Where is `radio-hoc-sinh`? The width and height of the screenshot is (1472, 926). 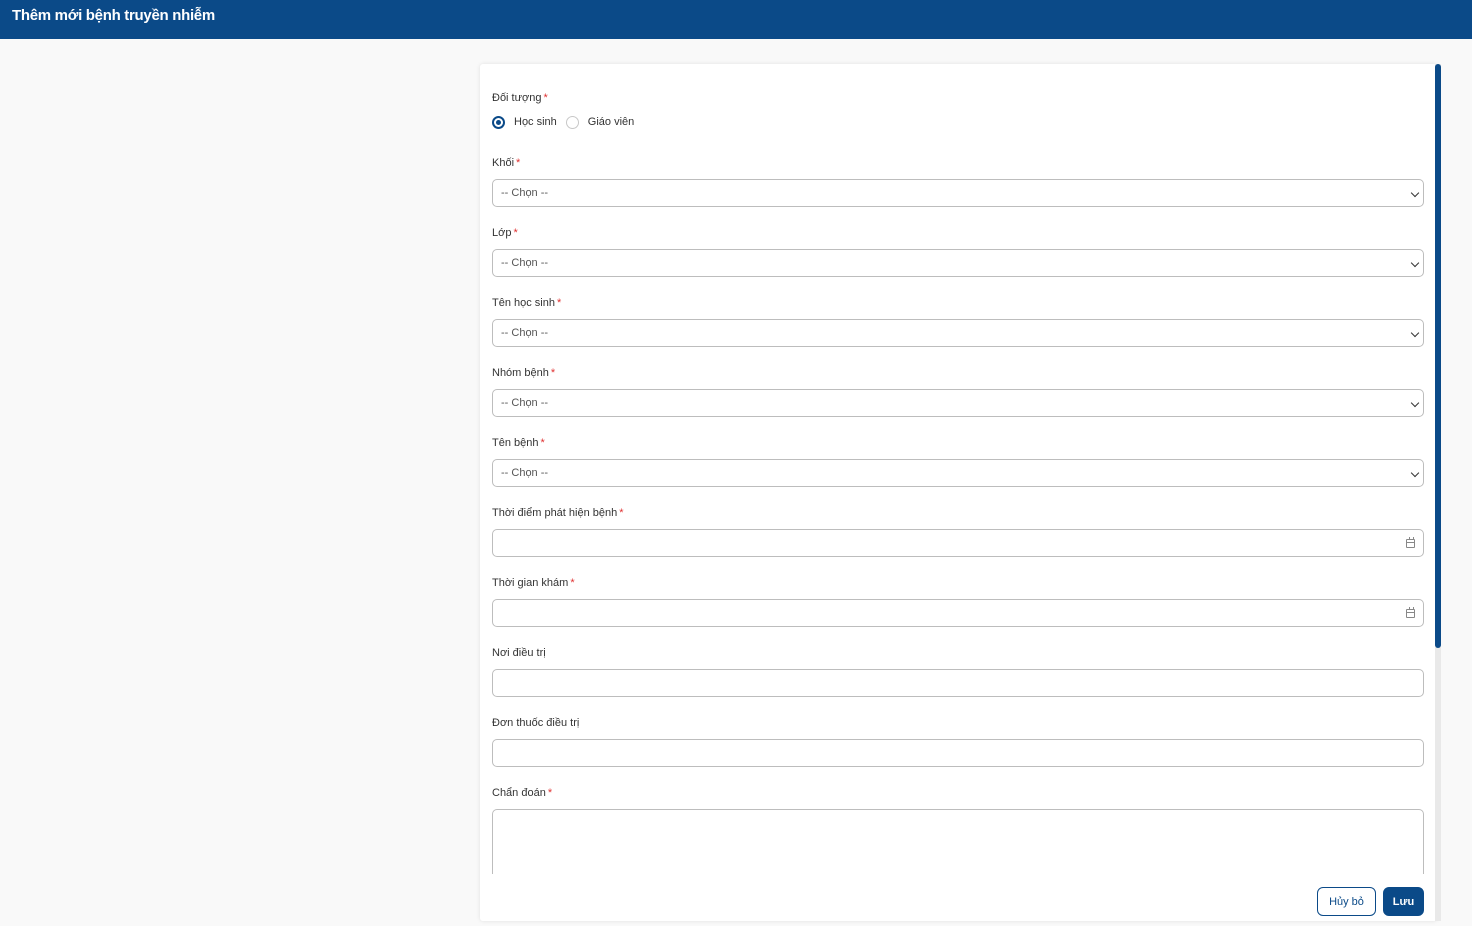
radio-hoc-sinh is located at coordinates (498, 122).